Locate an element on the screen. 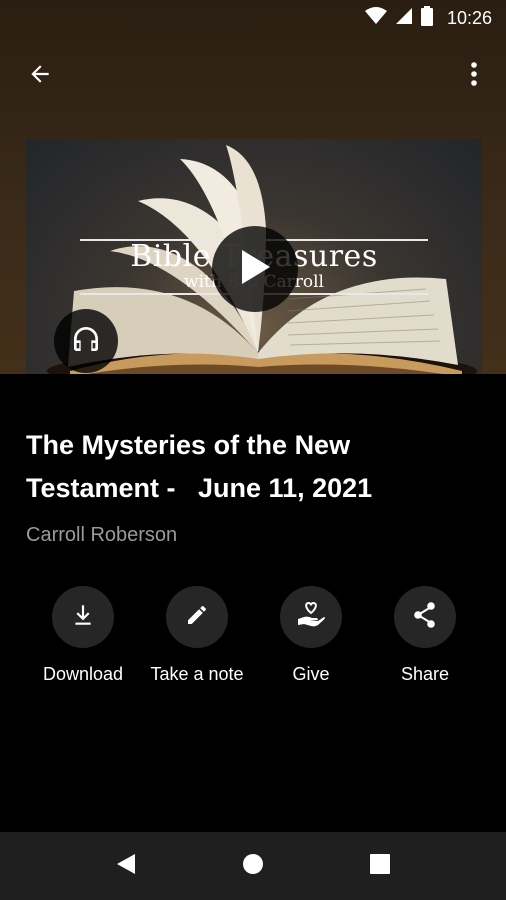 This screenshot has width=506, height=900. give-button: Give is located at coordinates (311, 635).